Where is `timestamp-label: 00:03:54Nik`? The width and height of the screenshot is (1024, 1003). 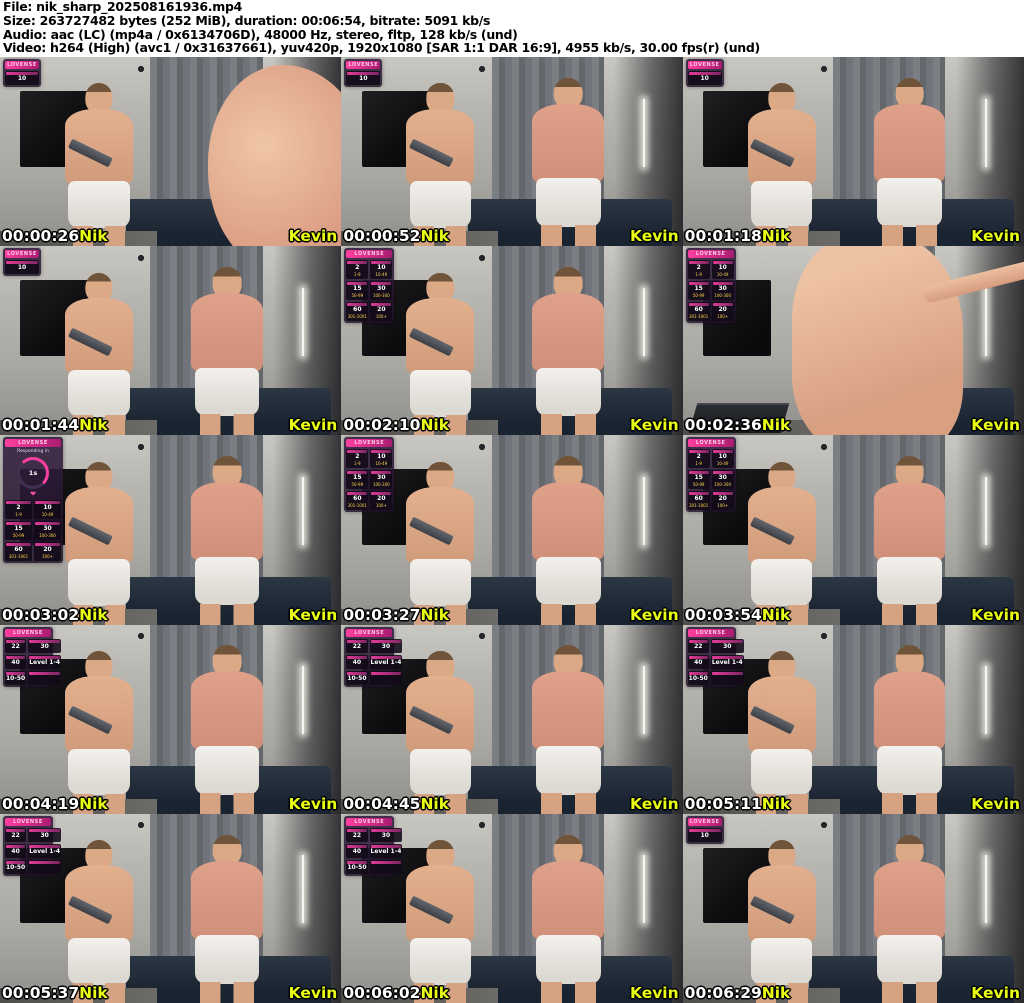
timestamp-label: 00:03:54Nik is located at coordinates (738, 615).